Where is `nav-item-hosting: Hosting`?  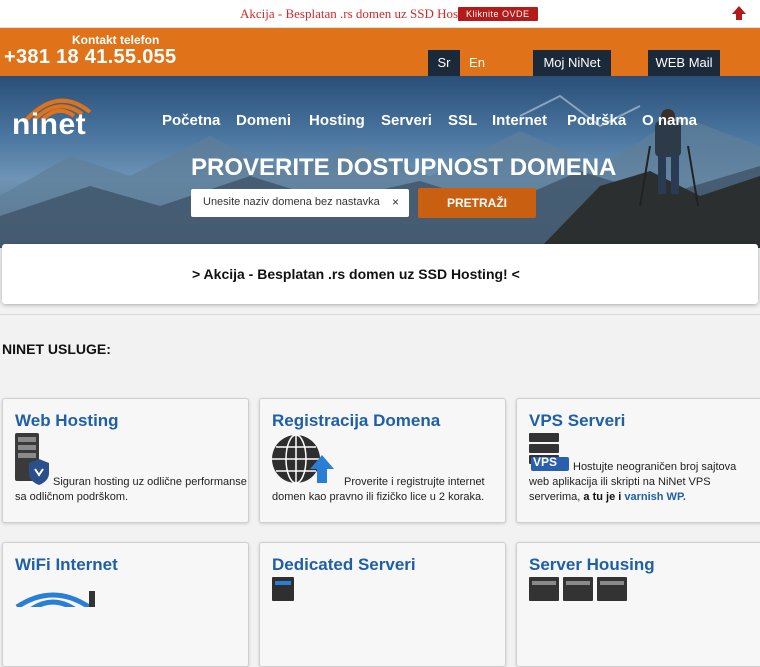
nav-item-hosting: Hosting is located at coordinates (337, 120).